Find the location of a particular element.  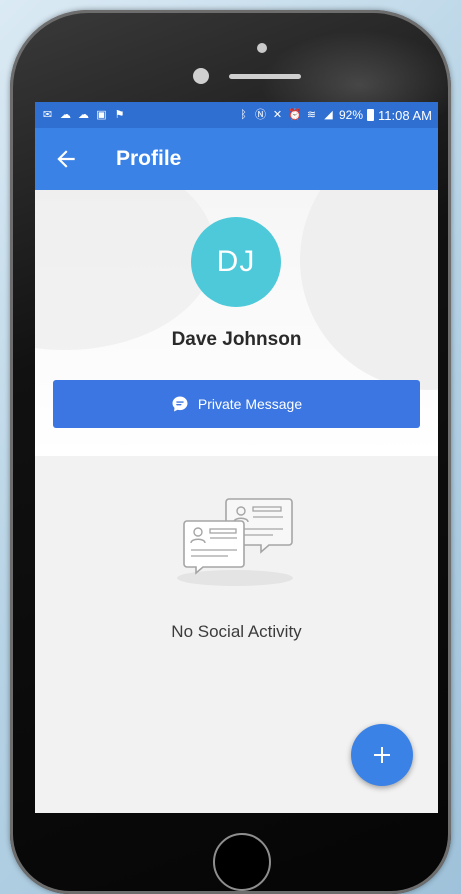

empty-state-text: No Social Activity is located at coordinates (236, 631).